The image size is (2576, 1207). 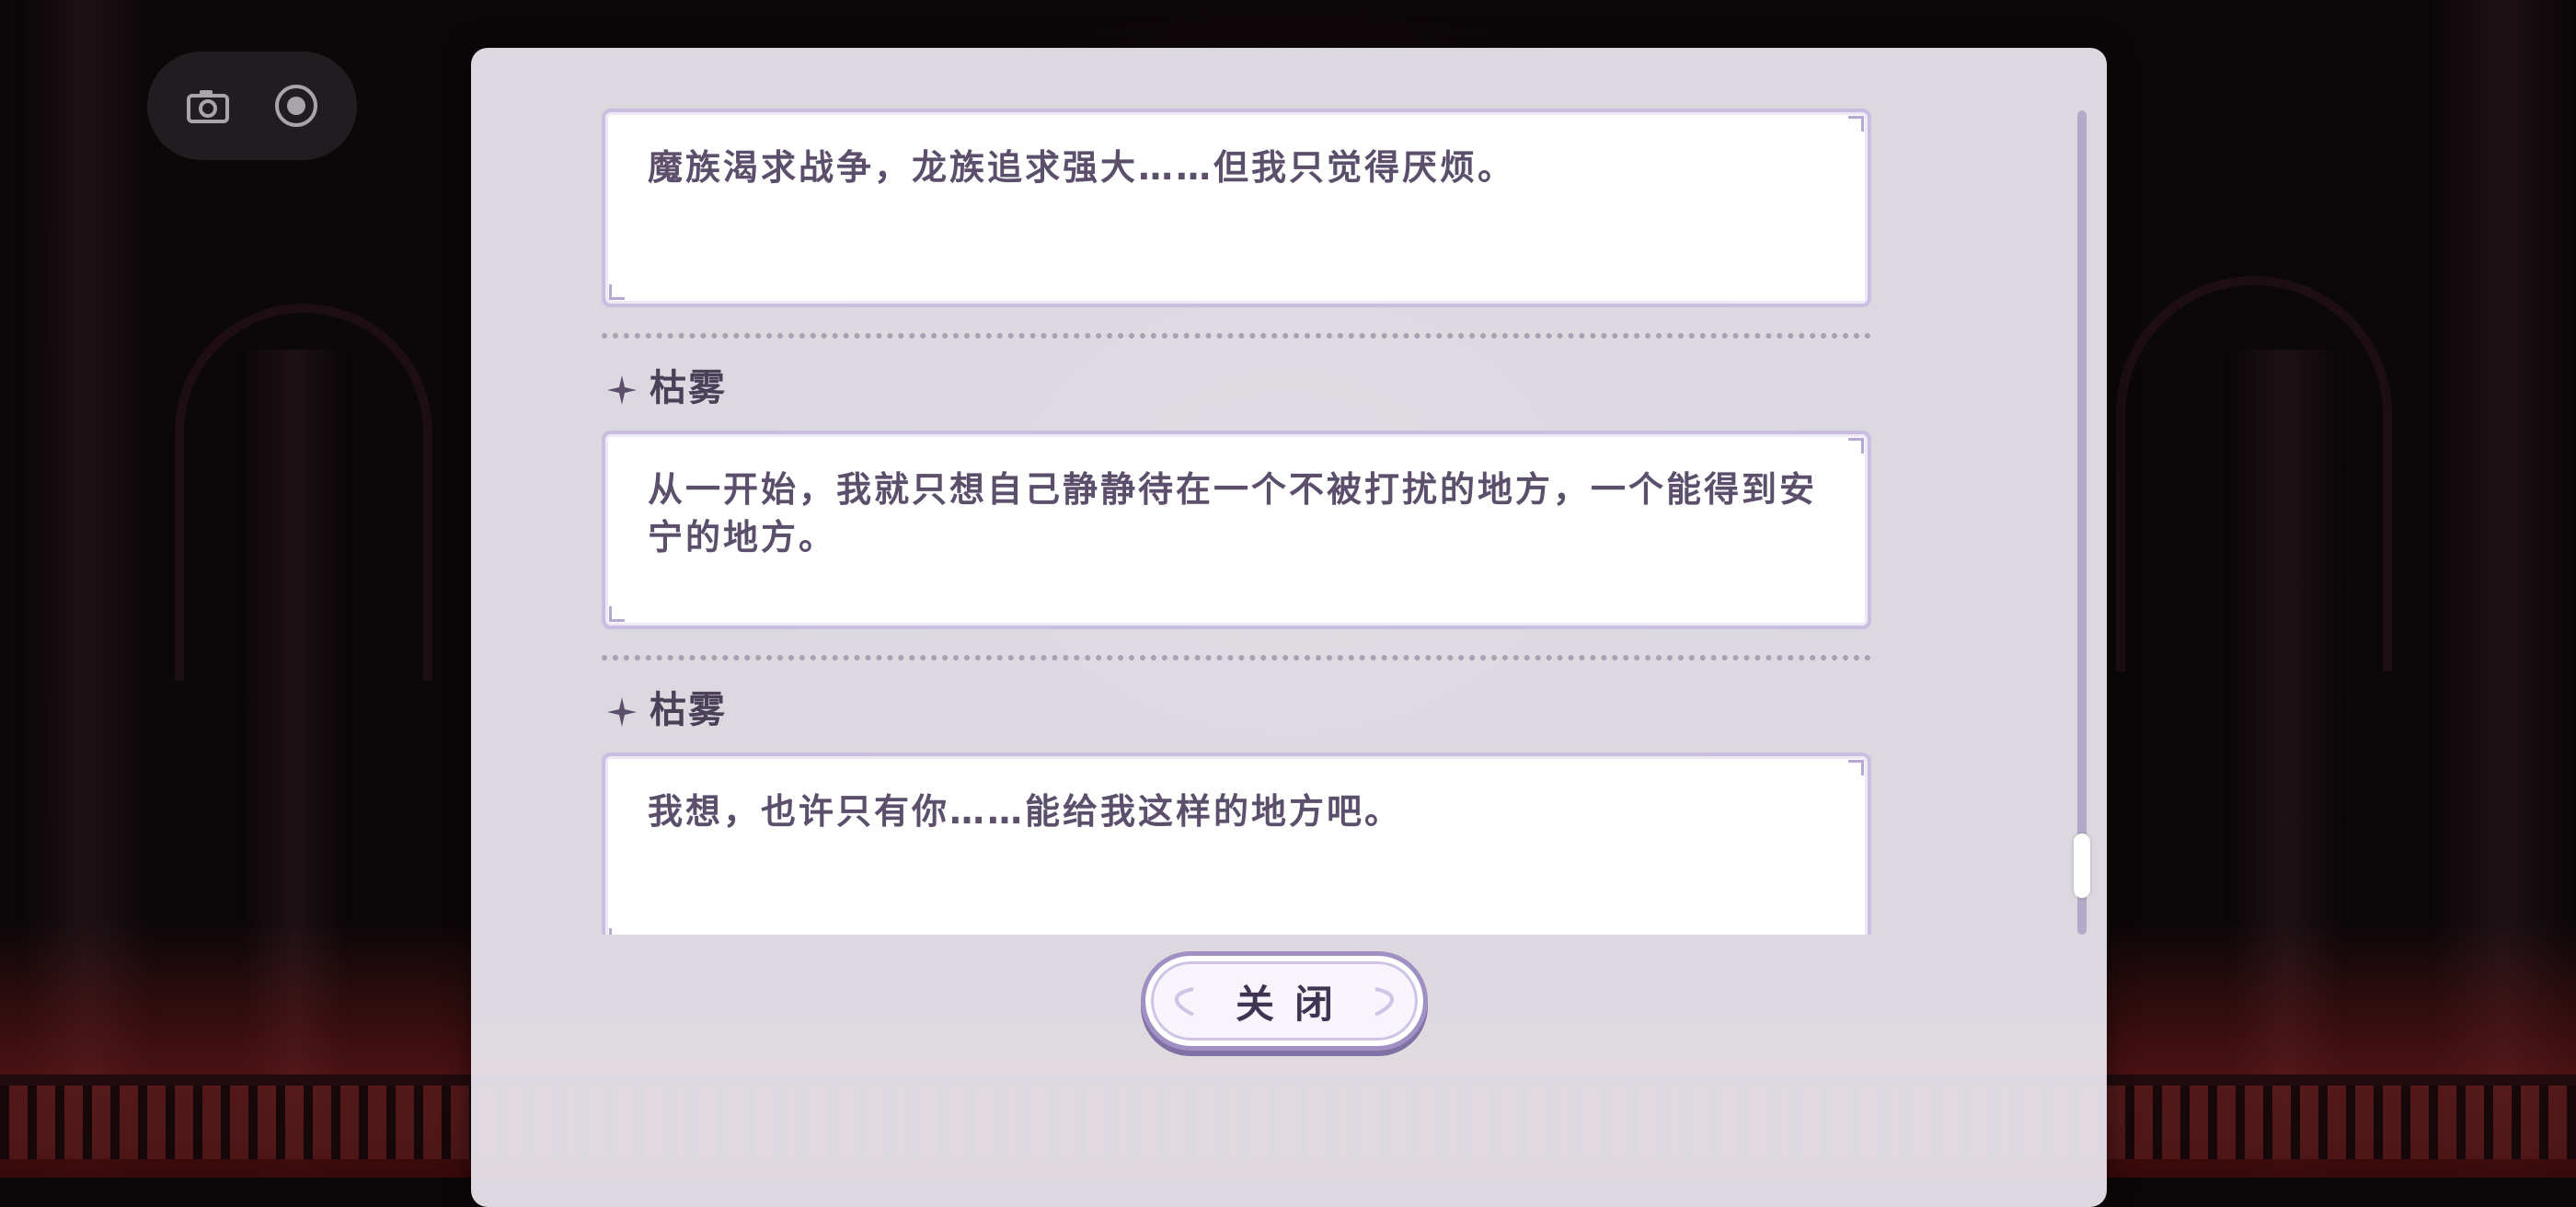 I want to click on record-icon, so click(x=296, y=106).